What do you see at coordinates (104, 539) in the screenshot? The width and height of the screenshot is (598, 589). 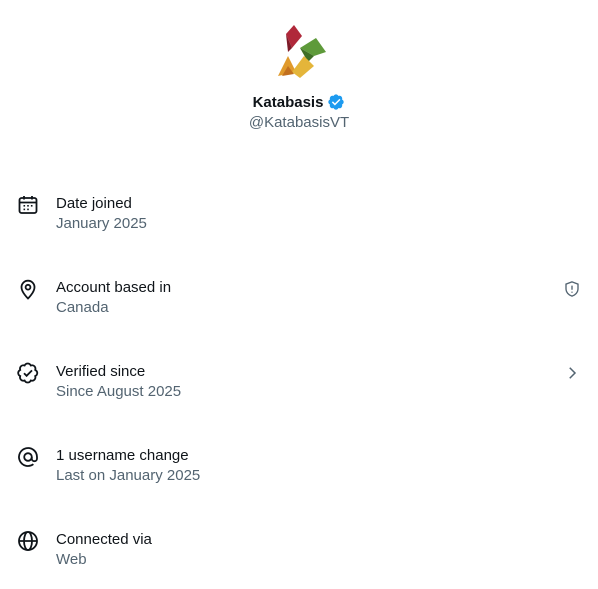 I see `about-row-label: Connected via` at bounding box center [104, 539].